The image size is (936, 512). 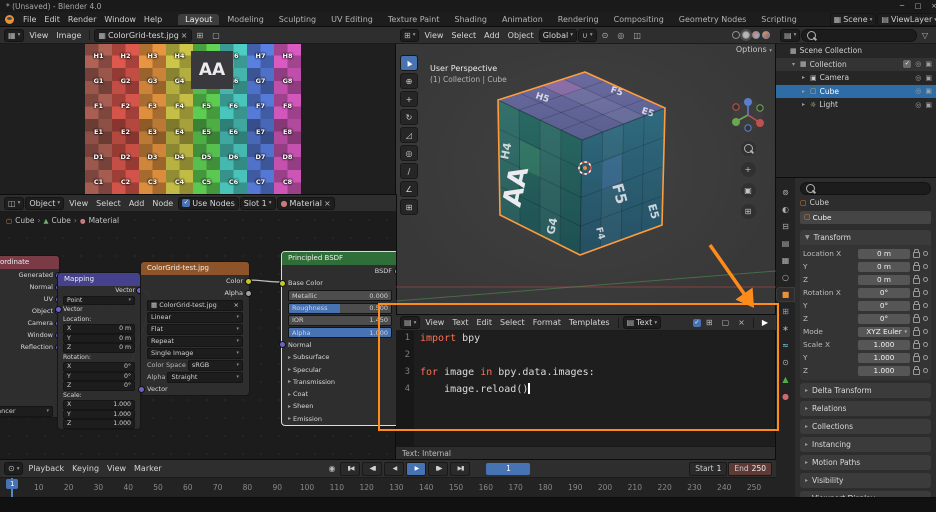 What do you see at coordinates (104, 220) in the screenshot?
I see `breadcrumb-item: Material` at bounding box center [104, 220].